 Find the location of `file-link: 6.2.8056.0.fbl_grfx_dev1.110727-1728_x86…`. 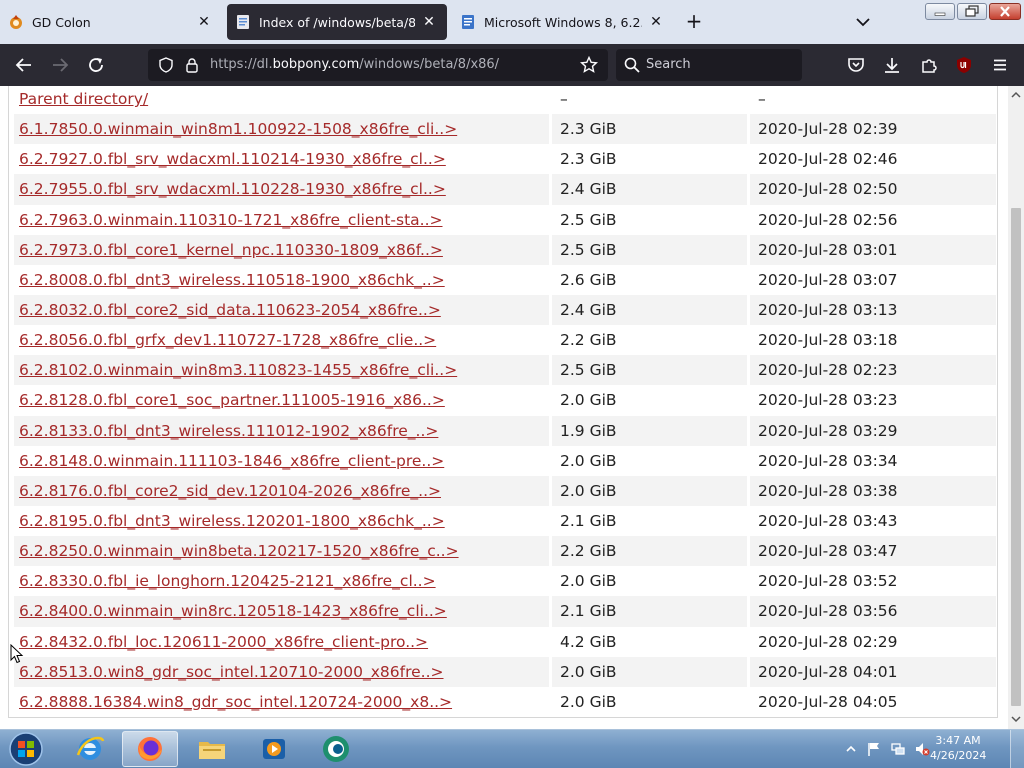

file-link: 6.2.8056.0.fbl_grfx_dev1.110727-1728_x86… is located at coordinates (227, 340).